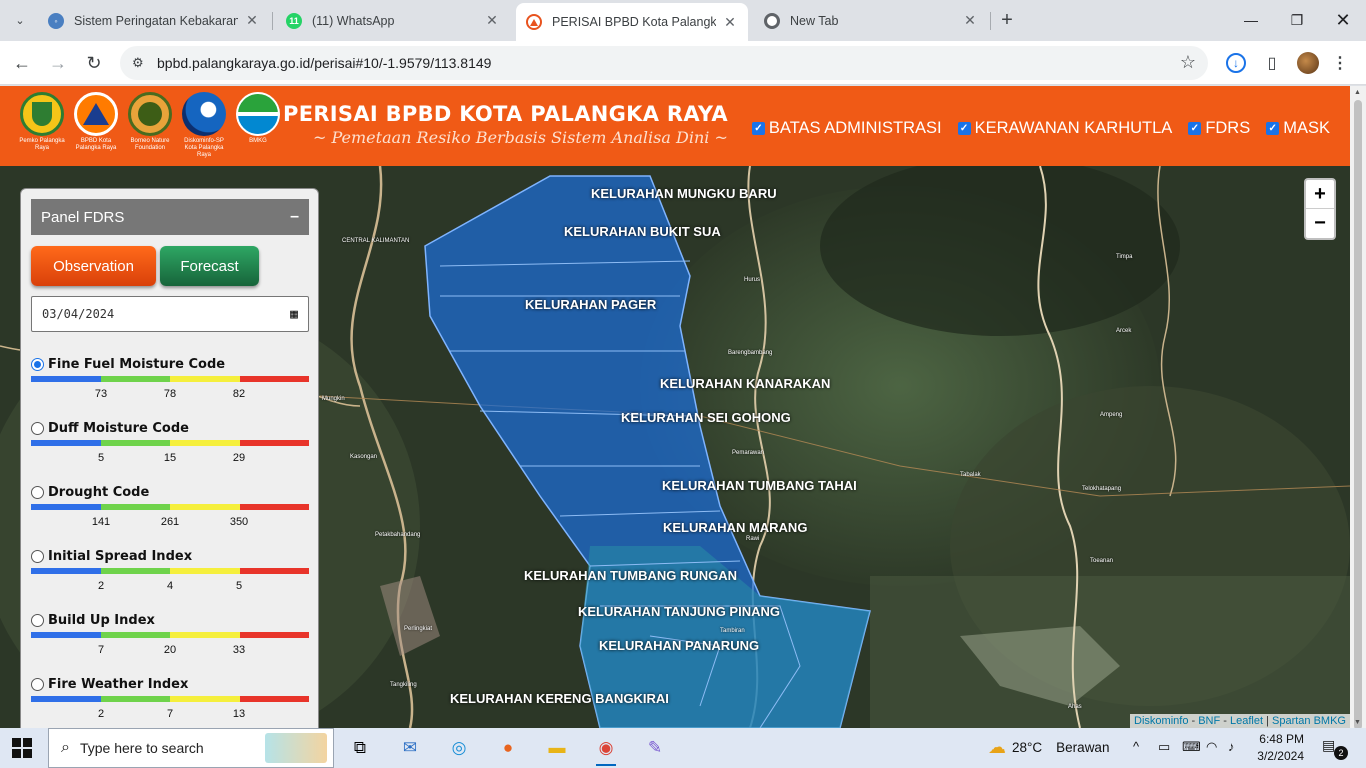 This screenshot has height=768, width=1366. What do you see at coordinates (170, 702) in the screenshot?
I see `fdrs-index-item: Fire Weather Index 2 7 13` at bounding box center [170, 702].